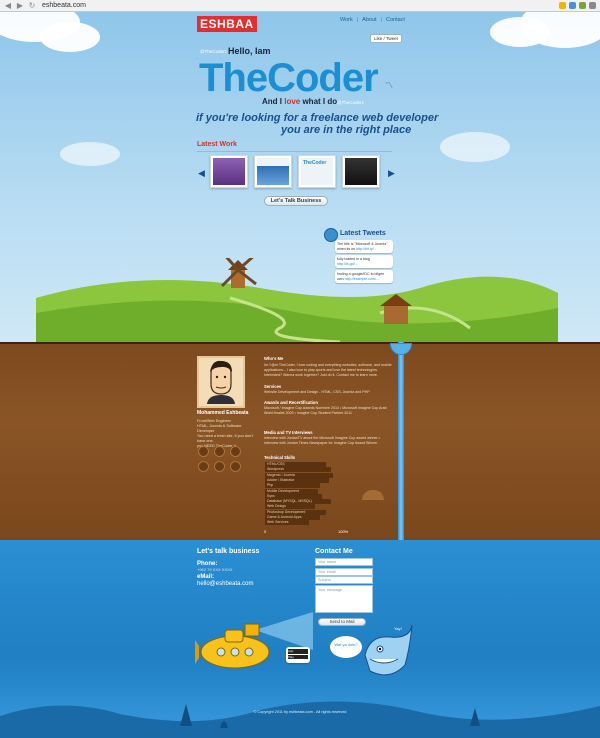  I want to click on work-thumbnail: TheCoder, so click(317, 171).